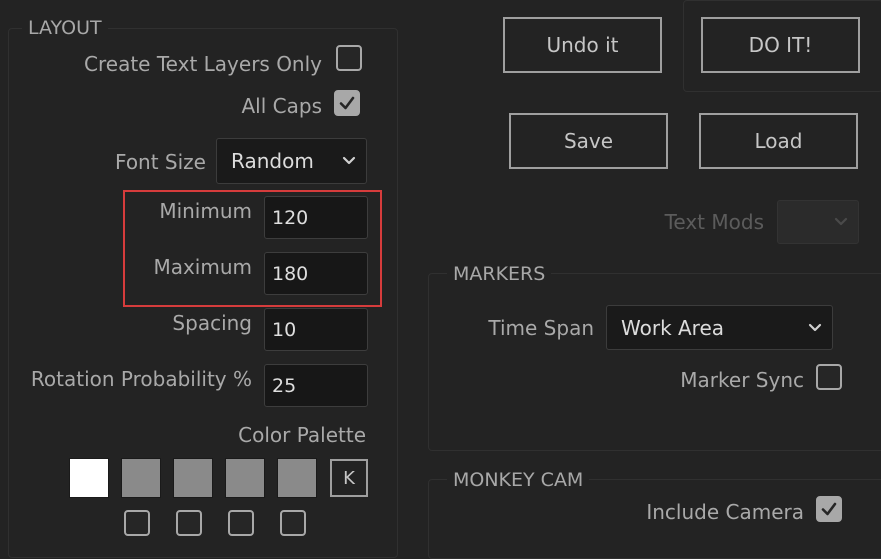 This screenshot has width=881, height=559. What do you see at coordinates (316, 329) in the screenshot?
I see `spacing-input` at bounding box center [316, 329].